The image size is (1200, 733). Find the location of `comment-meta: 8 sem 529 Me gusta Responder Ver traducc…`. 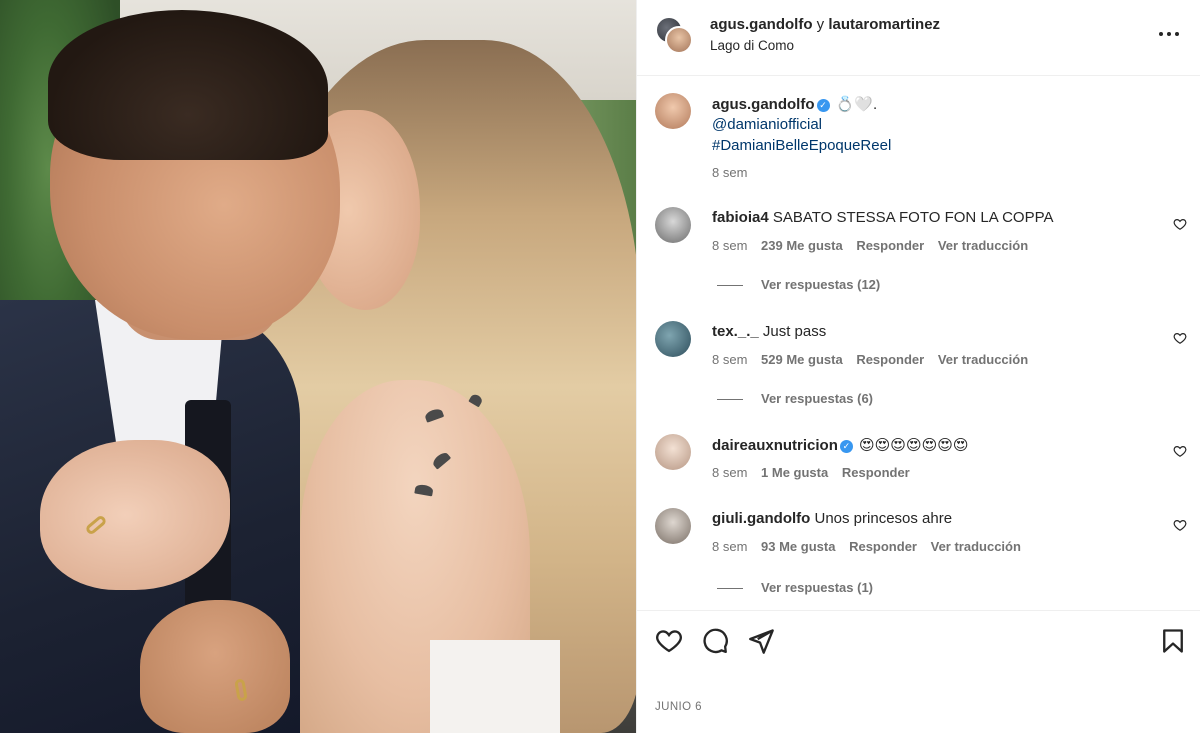

comment-meta: 8 sem 529 Me gusta Responder Ver traducc… is located at coordinates (870, 359).